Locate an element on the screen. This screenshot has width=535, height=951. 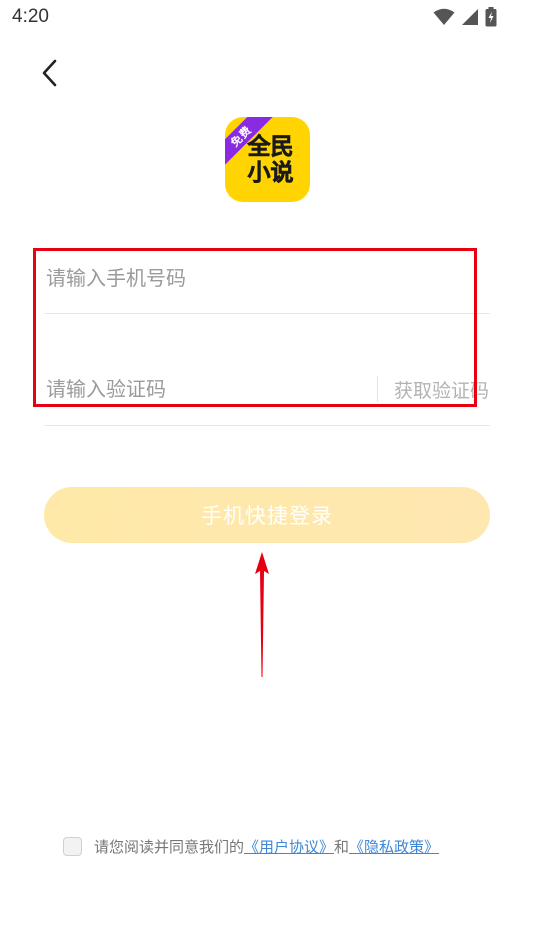
status-bar: 4:20 is located at coordinates (267, 18).